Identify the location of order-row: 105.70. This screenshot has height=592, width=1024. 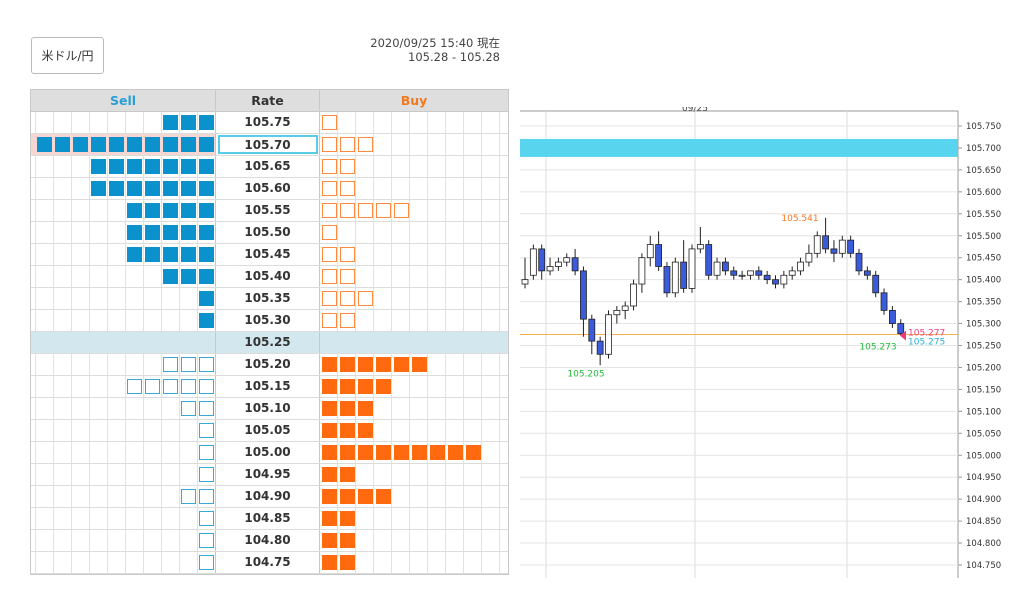
(269, 145).